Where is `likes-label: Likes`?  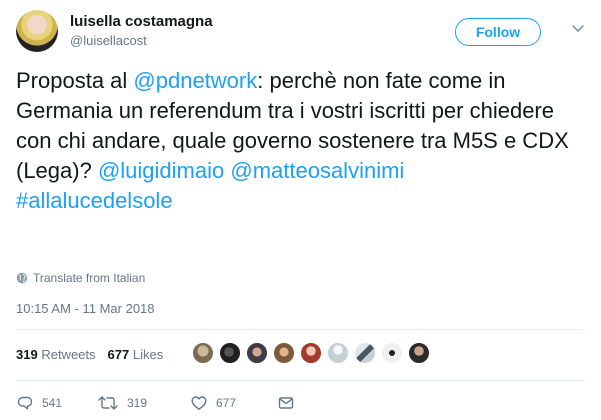
likes-label: Likes is located at coordinates (148, 354).